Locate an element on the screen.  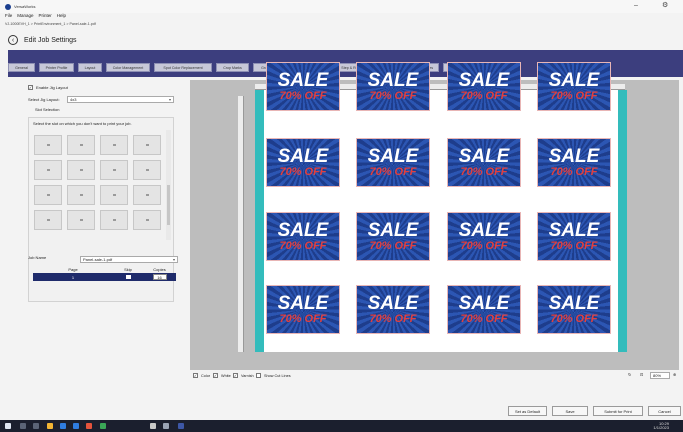
chevron-down-icon: ▾ is located at coordinates (173, 259).